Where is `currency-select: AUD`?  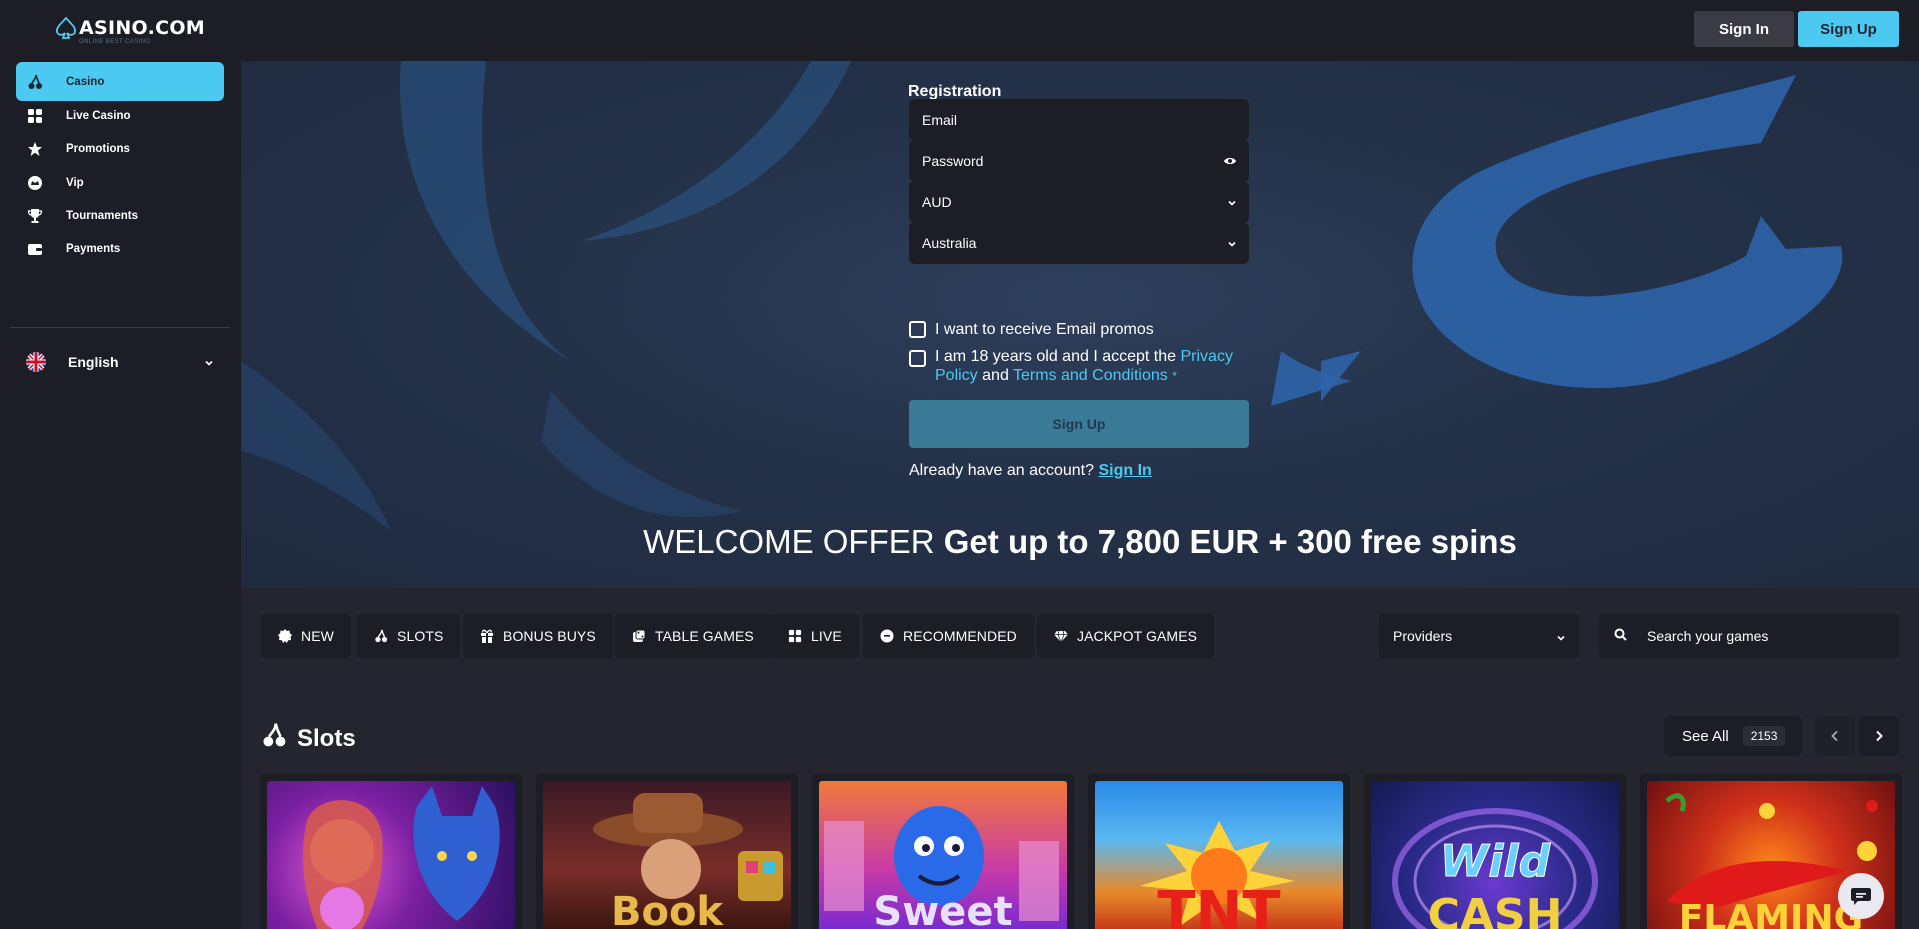
currency-select: AUD is located at coordinates (1079, 202).